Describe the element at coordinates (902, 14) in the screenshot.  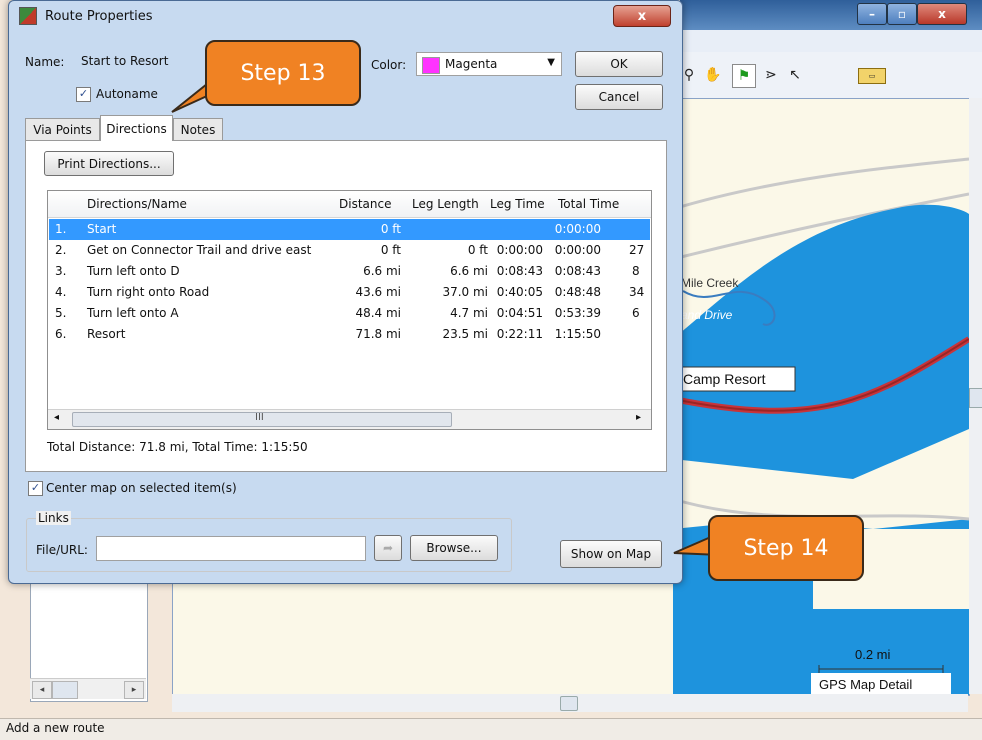
I see `maximize-button: ▫` at that location.